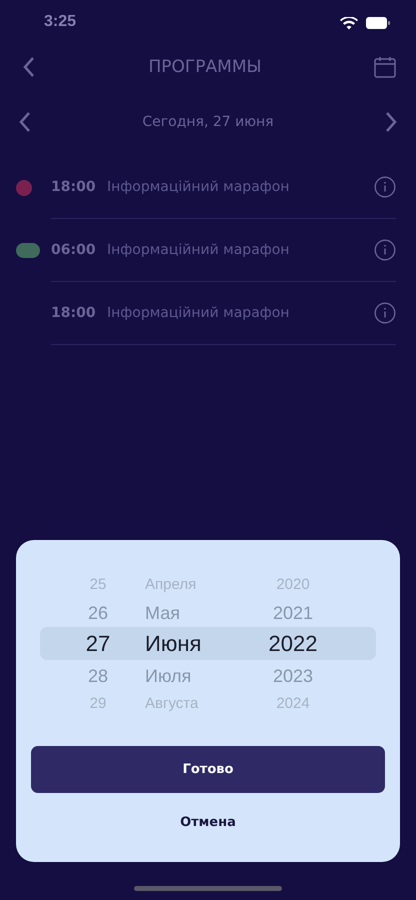 This screenshot has width=416, height=900. Describe the element at coordinates (205, 67) in the screenshot. I see `screen-title: ПРОГРАММЫ` at that location.